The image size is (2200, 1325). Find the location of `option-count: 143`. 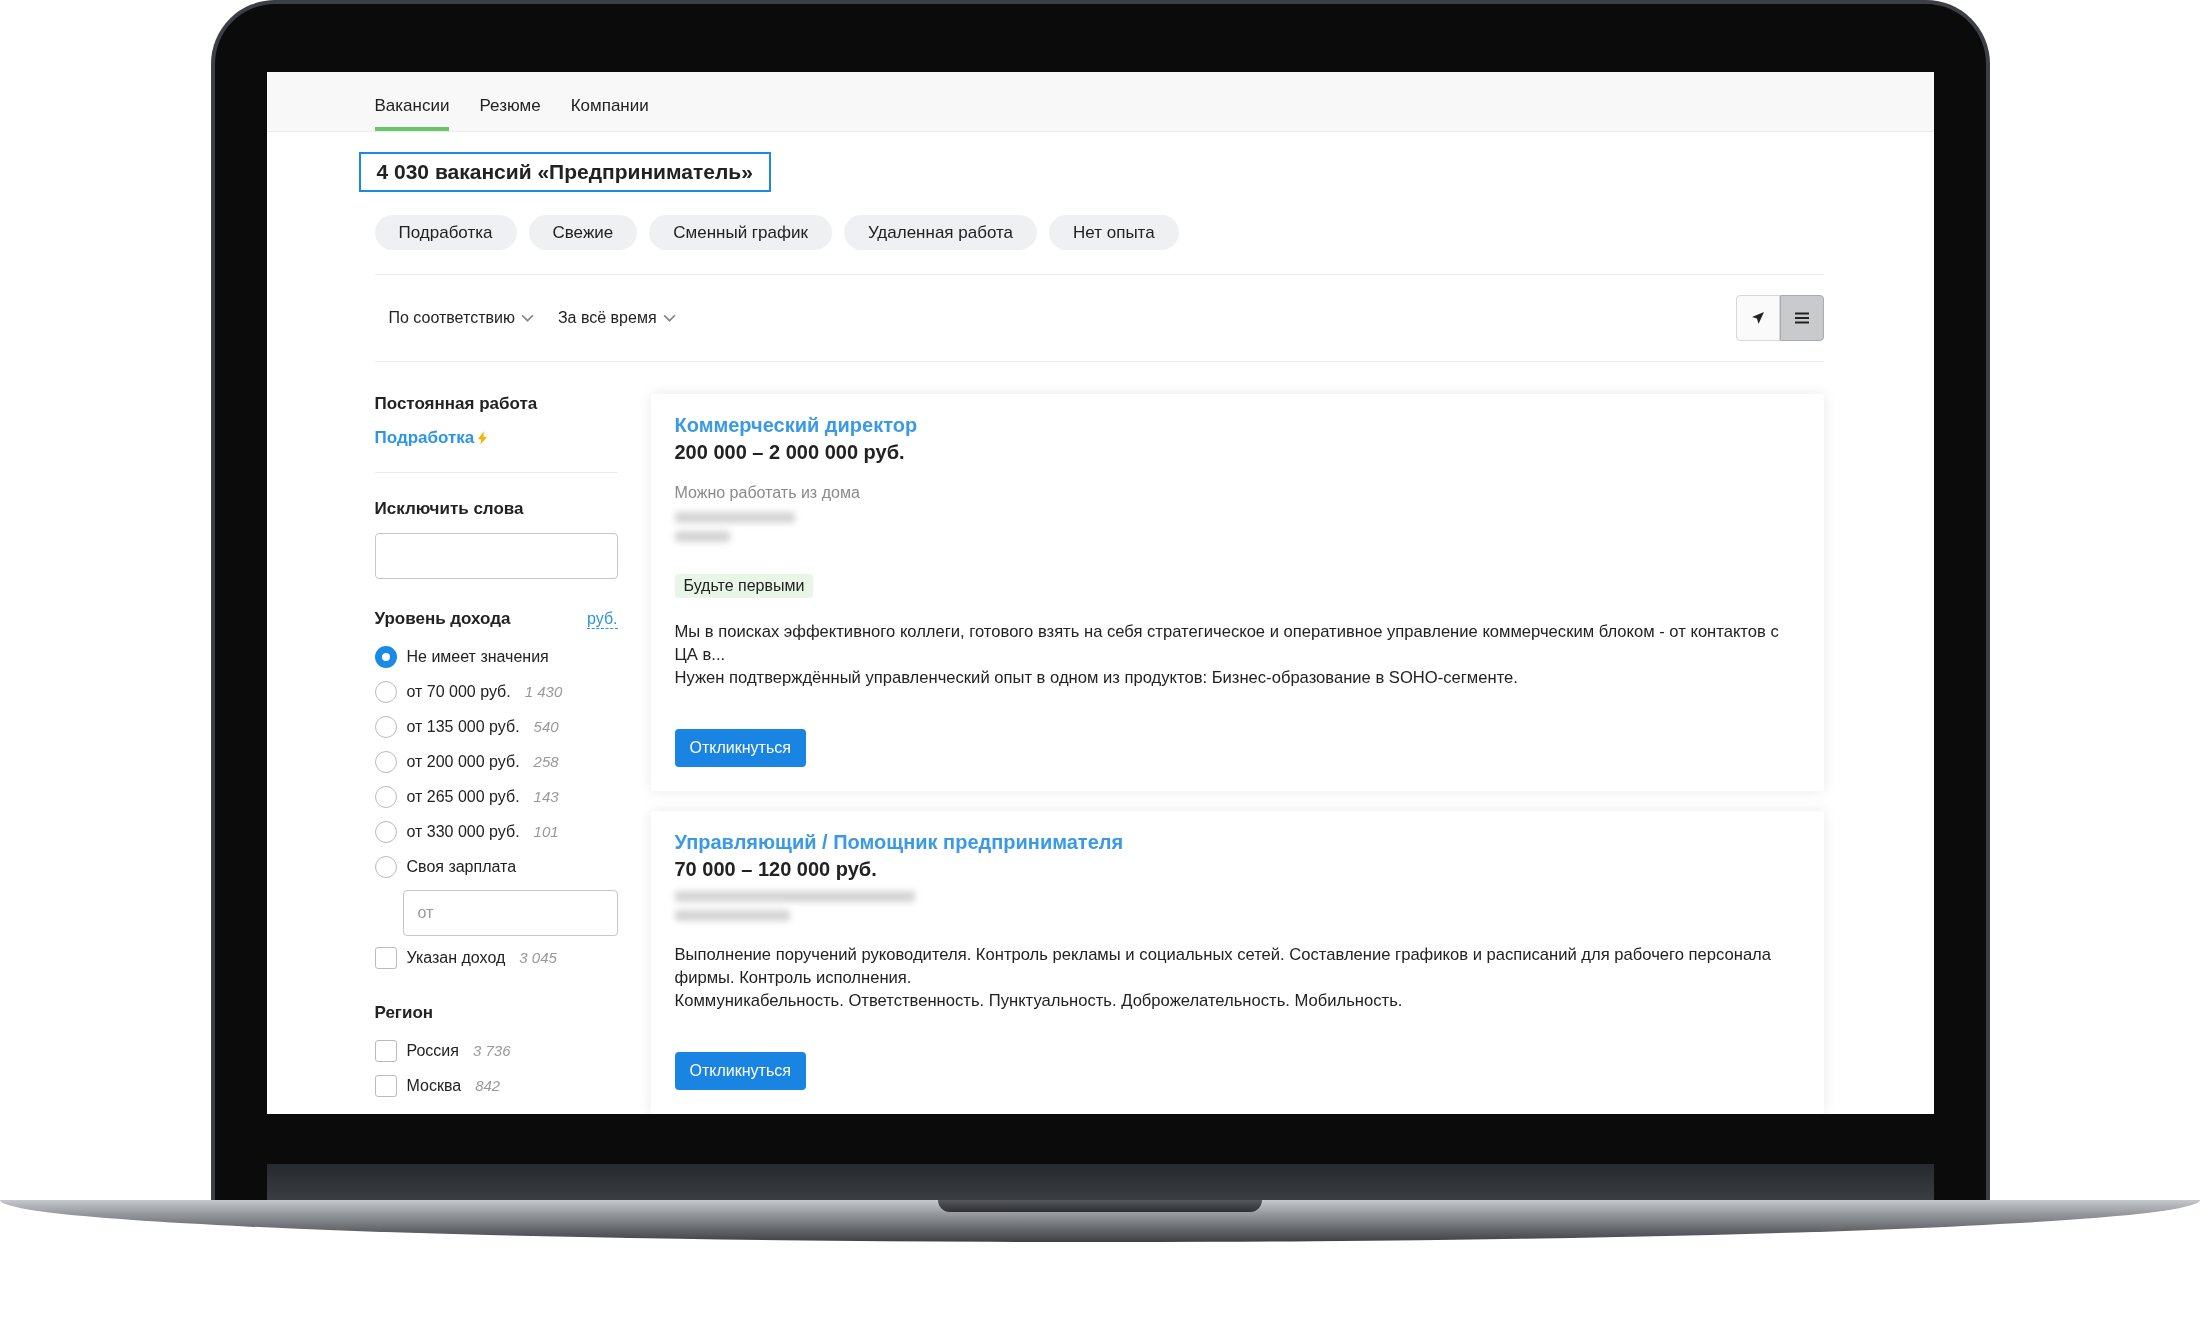

option-count: 143 is located at coordinates (546, 796).